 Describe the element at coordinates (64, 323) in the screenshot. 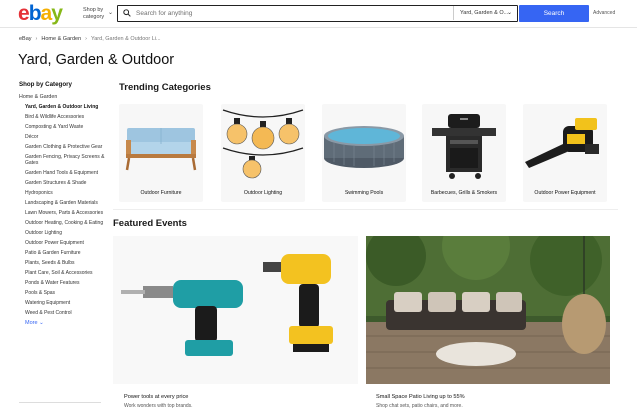

I see `sidebar-more-button: More ⌄` at that location.